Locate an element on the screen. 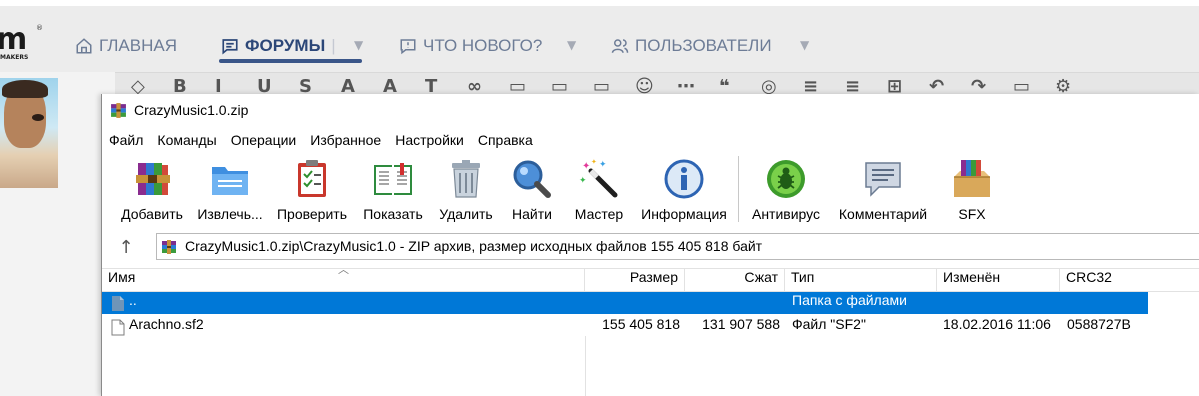 This screenshot has width=1199, height=396. test-button: Проверить is located at coordinates (312, 190).